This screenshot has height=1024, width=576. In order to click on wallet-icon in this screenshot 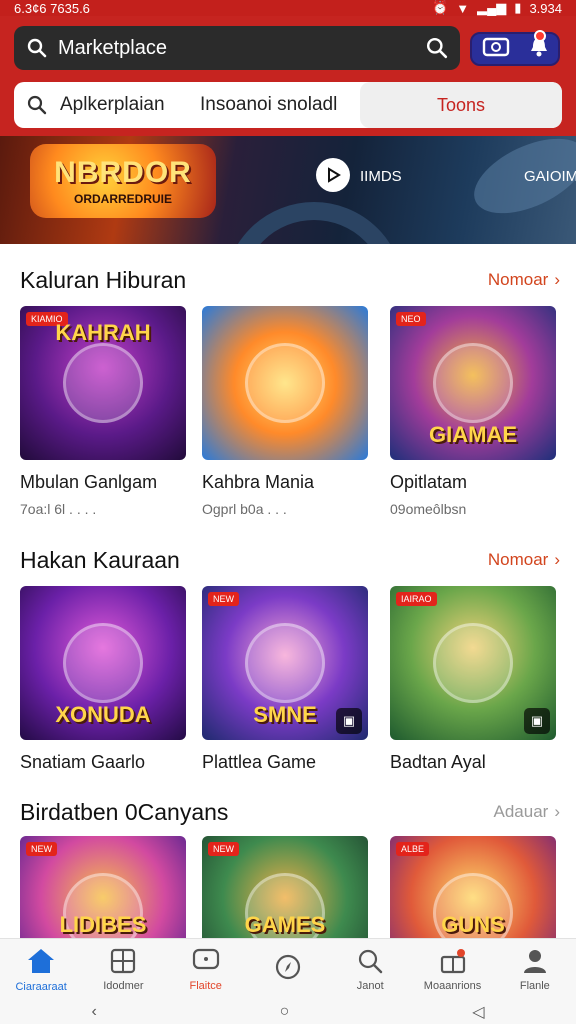, I will do `click(496, 49)`.